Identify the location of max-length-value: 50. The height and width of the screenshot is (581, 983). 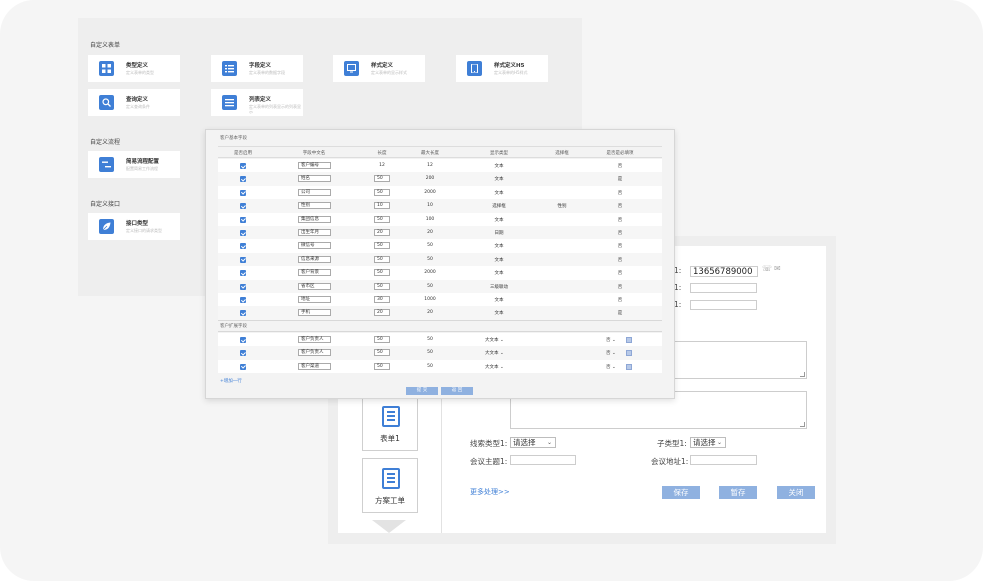
(430, 286).